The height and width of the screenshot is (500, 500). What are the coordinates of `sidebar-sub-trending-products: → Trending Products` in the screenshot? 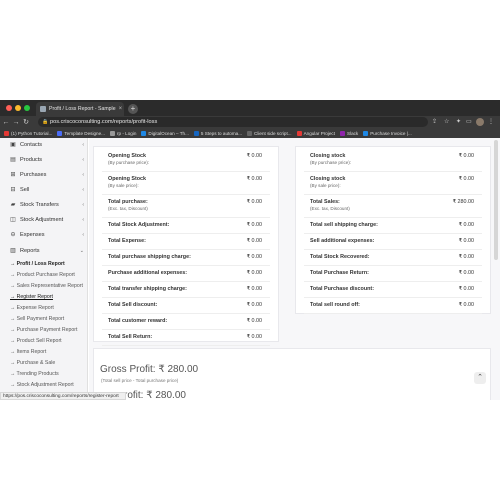 It's located at (34, 374).